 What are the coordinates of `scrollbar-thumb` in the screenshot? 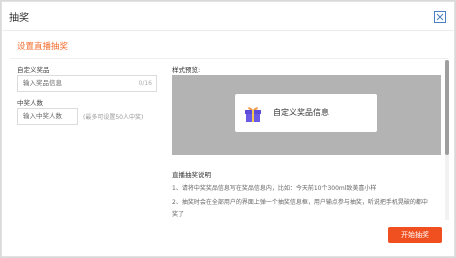 It's located at (447, 107).